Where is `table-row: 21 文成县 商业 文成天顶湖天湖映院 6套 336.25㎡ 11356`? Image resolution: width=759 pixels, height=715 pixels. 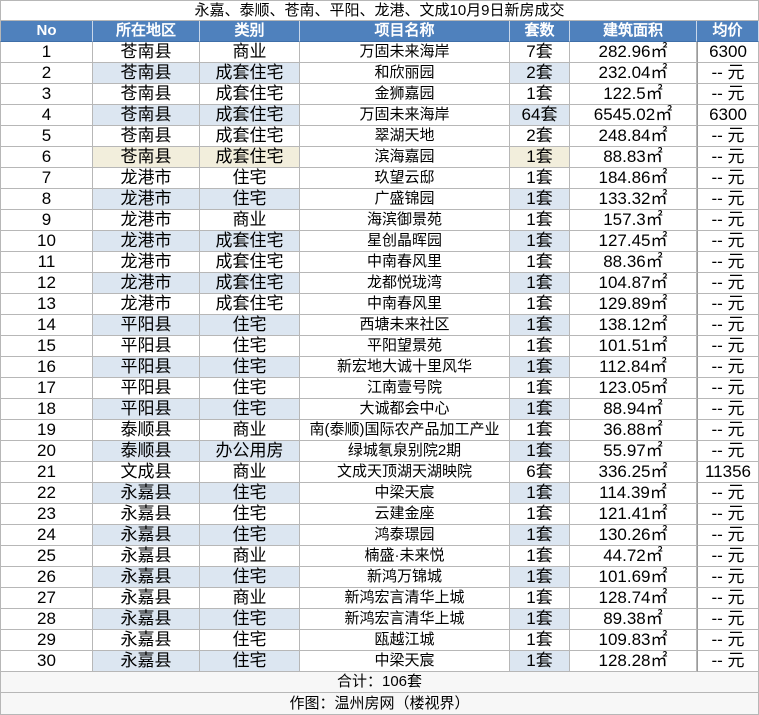
table-row: 21 文成县 商业 文成天顶湖天湖映院 6套 336.25㎡ 11356 is located at coordinates (379, 472).